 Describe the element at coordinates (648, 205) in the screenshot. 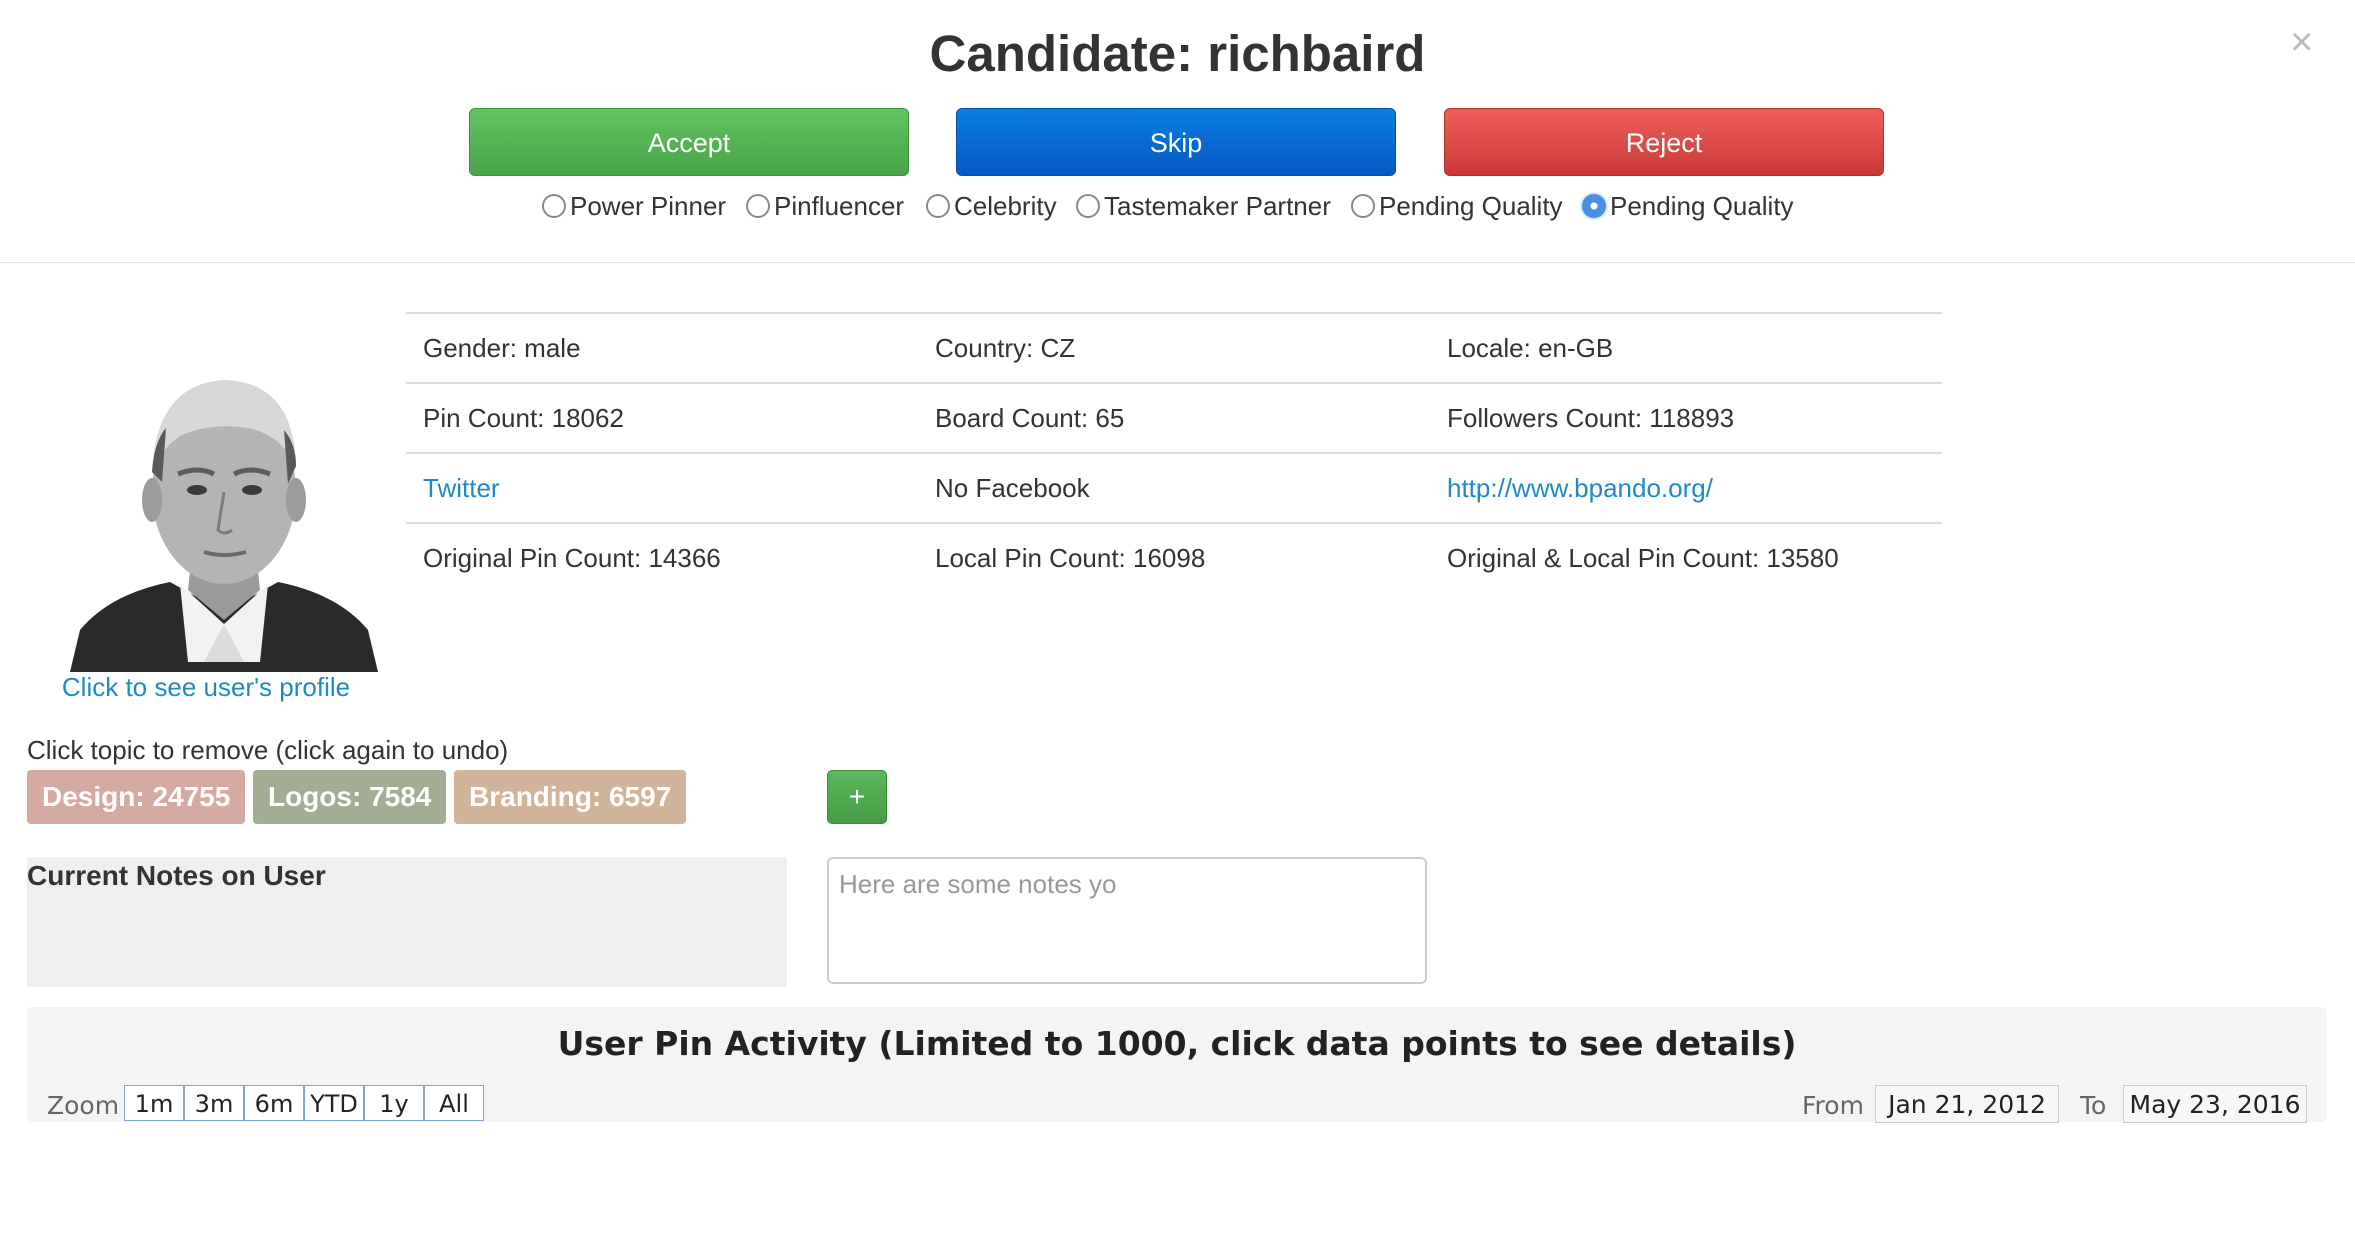

I see `radio-label: Power Pinner` at that location.